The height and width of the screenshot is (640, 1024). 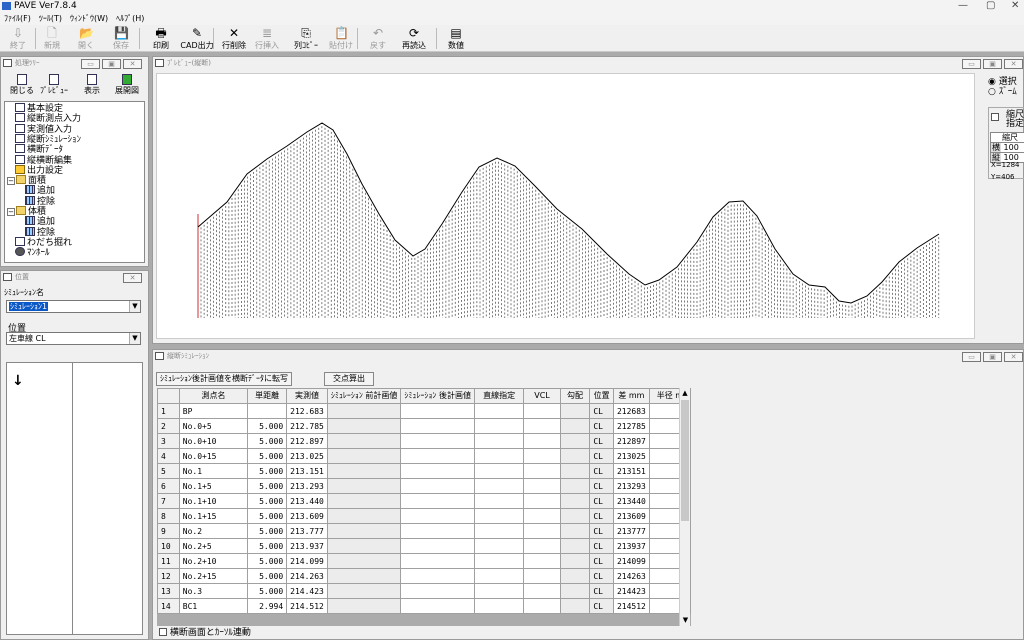 I want to click on cell-diff: 214099, so click(x=631, y=561).